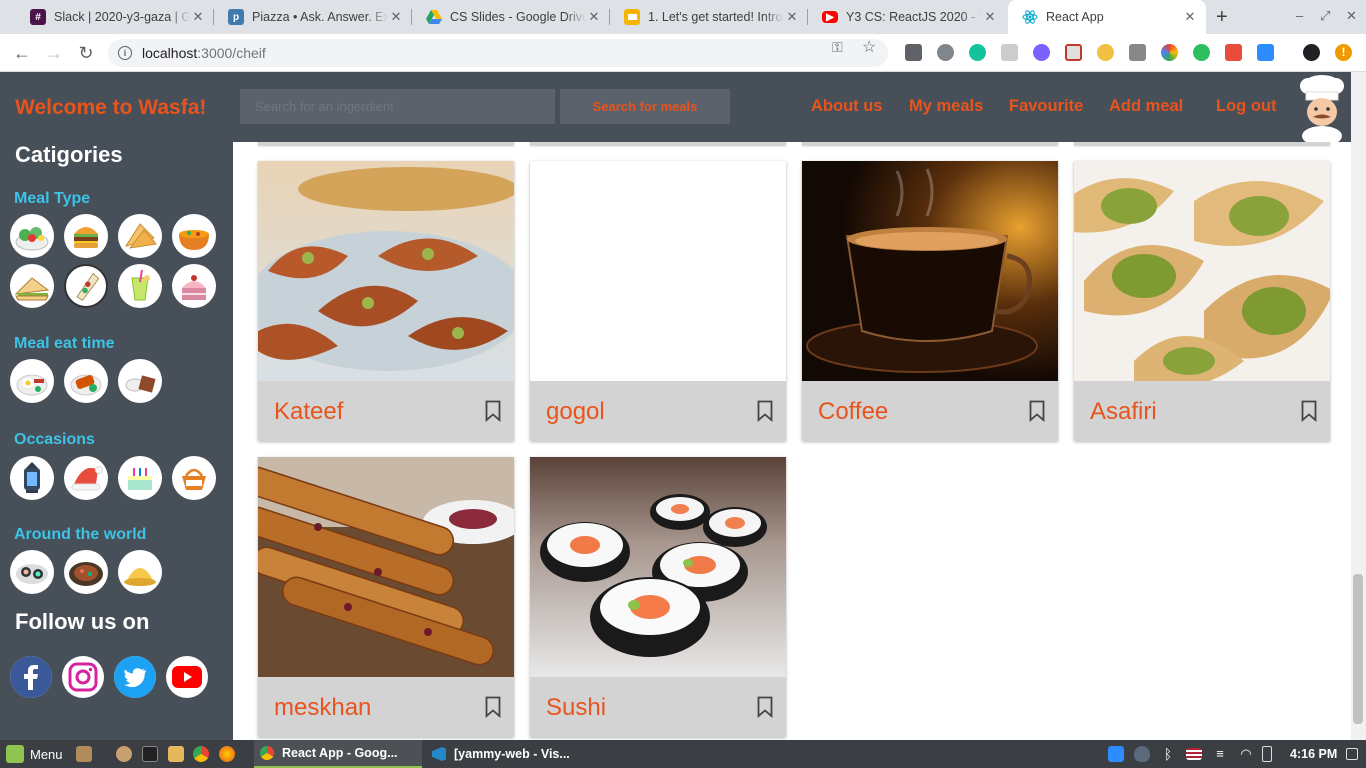 The width and height of the screenshot is (1366, 768). What do you see at coordinates (1169, 52) in the screenshot?
I see `extension-color-icon` at bounding box center [1169, 52].